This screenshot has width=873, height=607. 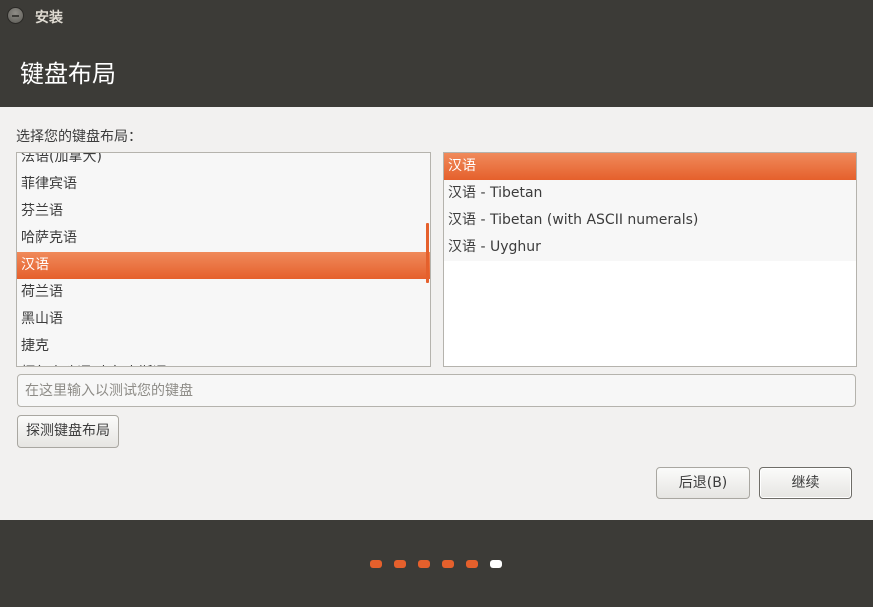 I want to click on back-button: 后退(B), so click(x=703, y=483).